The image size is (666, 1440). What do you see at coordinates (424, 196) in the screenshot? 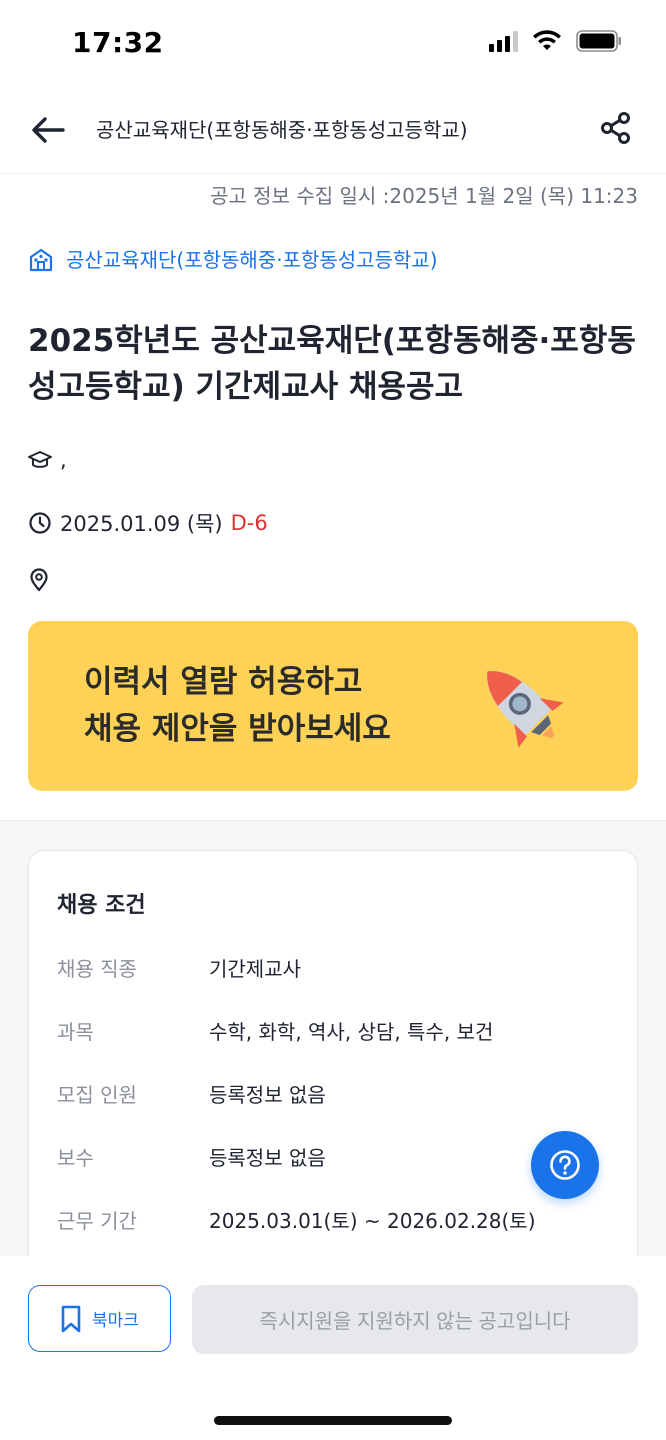
I see `collected-timestamp: 공고 정보 수집 일시 :2025년 1월 2일 (목) 11:23` at bounding box center [424, 196].